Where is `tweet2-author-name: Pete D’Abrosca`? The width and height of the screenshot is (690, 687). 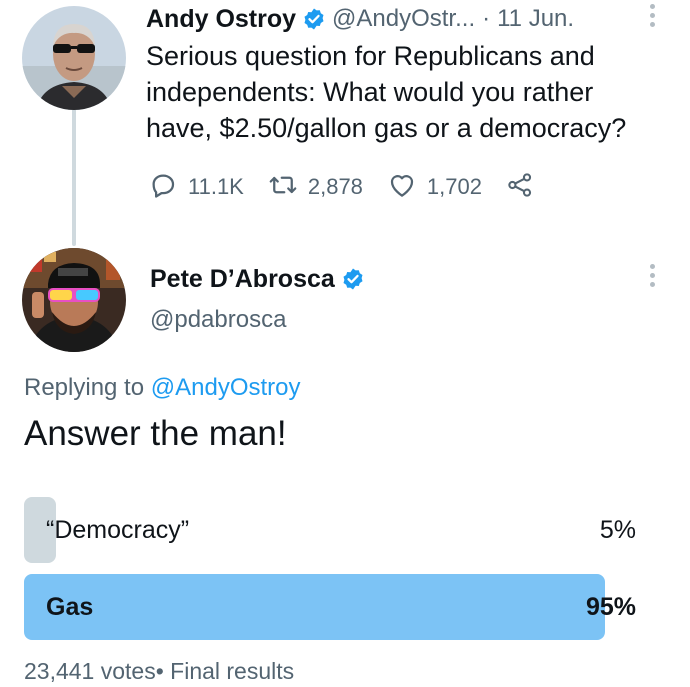
tweet2-author-name: Pete D’Abrosca is located at coordinates (242, 279).